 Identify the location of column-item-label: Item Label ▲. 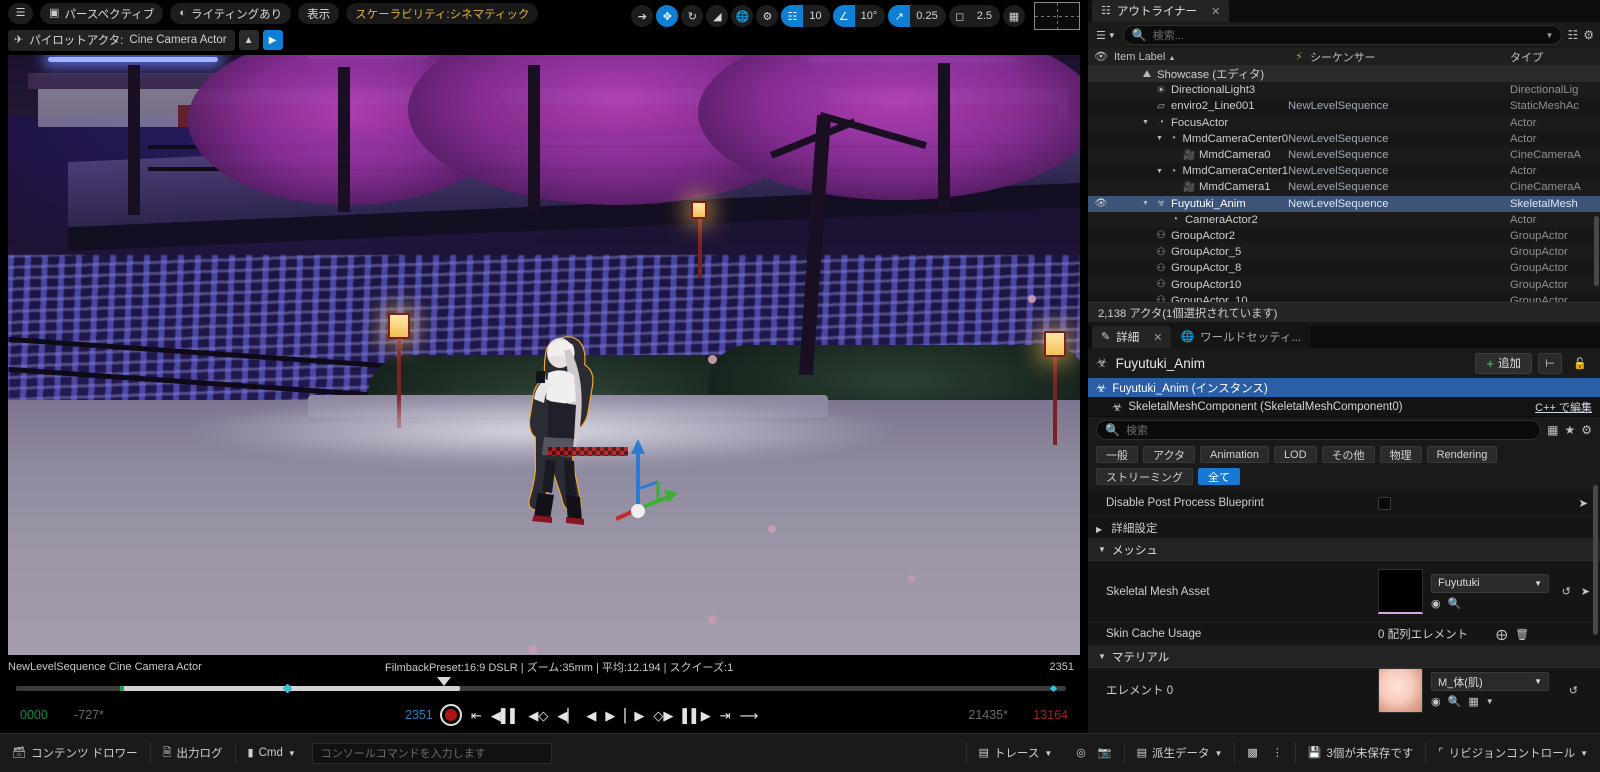
(1201, 57).